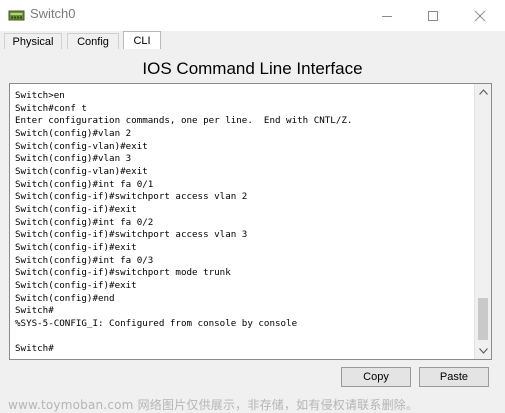 Image resolution: width=505 pixels, height=413 pixels. I want to click on maximize-icon, so click(433, 15).